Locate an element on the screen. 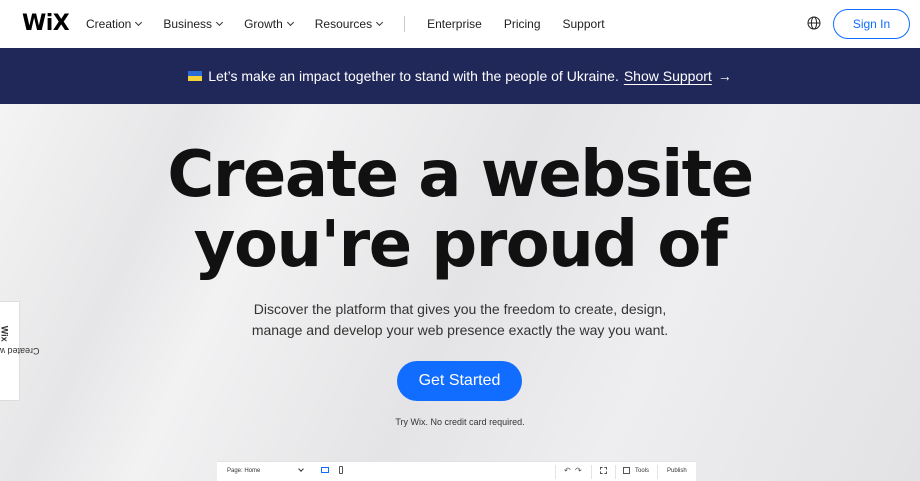 This screenshot has width=920, height=481. page-select: Page: Home is located at coordinates (243, 471).